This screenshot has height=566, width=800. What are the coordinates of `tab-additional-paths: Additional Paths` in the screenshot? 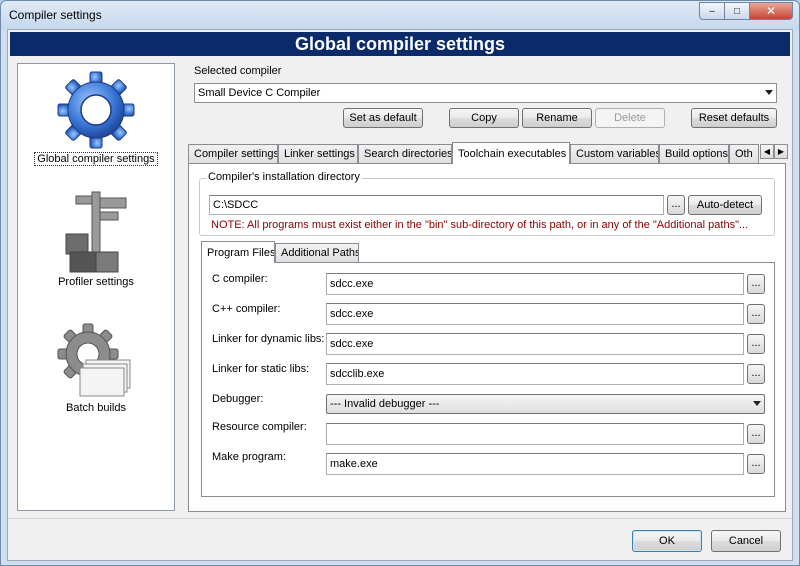 It's located at (317, 252).